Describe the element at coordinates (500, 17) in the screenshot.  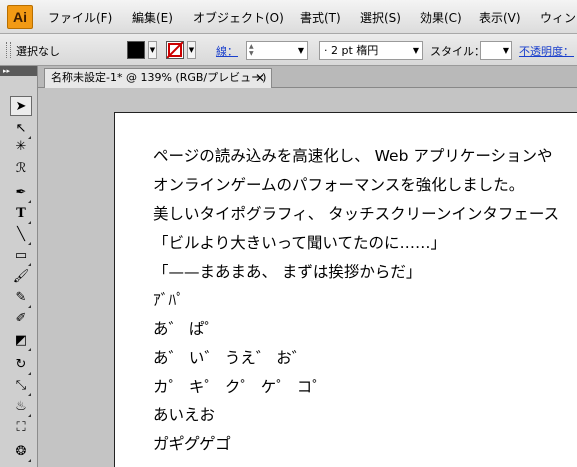
I see `menu-view: 表示(V)` at that location.